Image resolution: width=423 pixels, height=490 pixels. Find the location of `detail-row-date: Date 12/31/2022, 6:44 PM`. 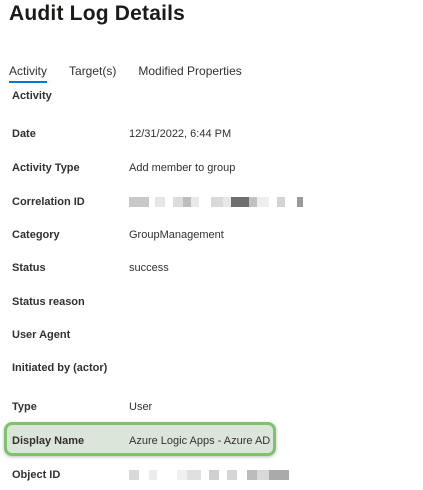

detail-row-date: Date 12/31/2022, 6:44 PM is located at coordinates (212, 134).